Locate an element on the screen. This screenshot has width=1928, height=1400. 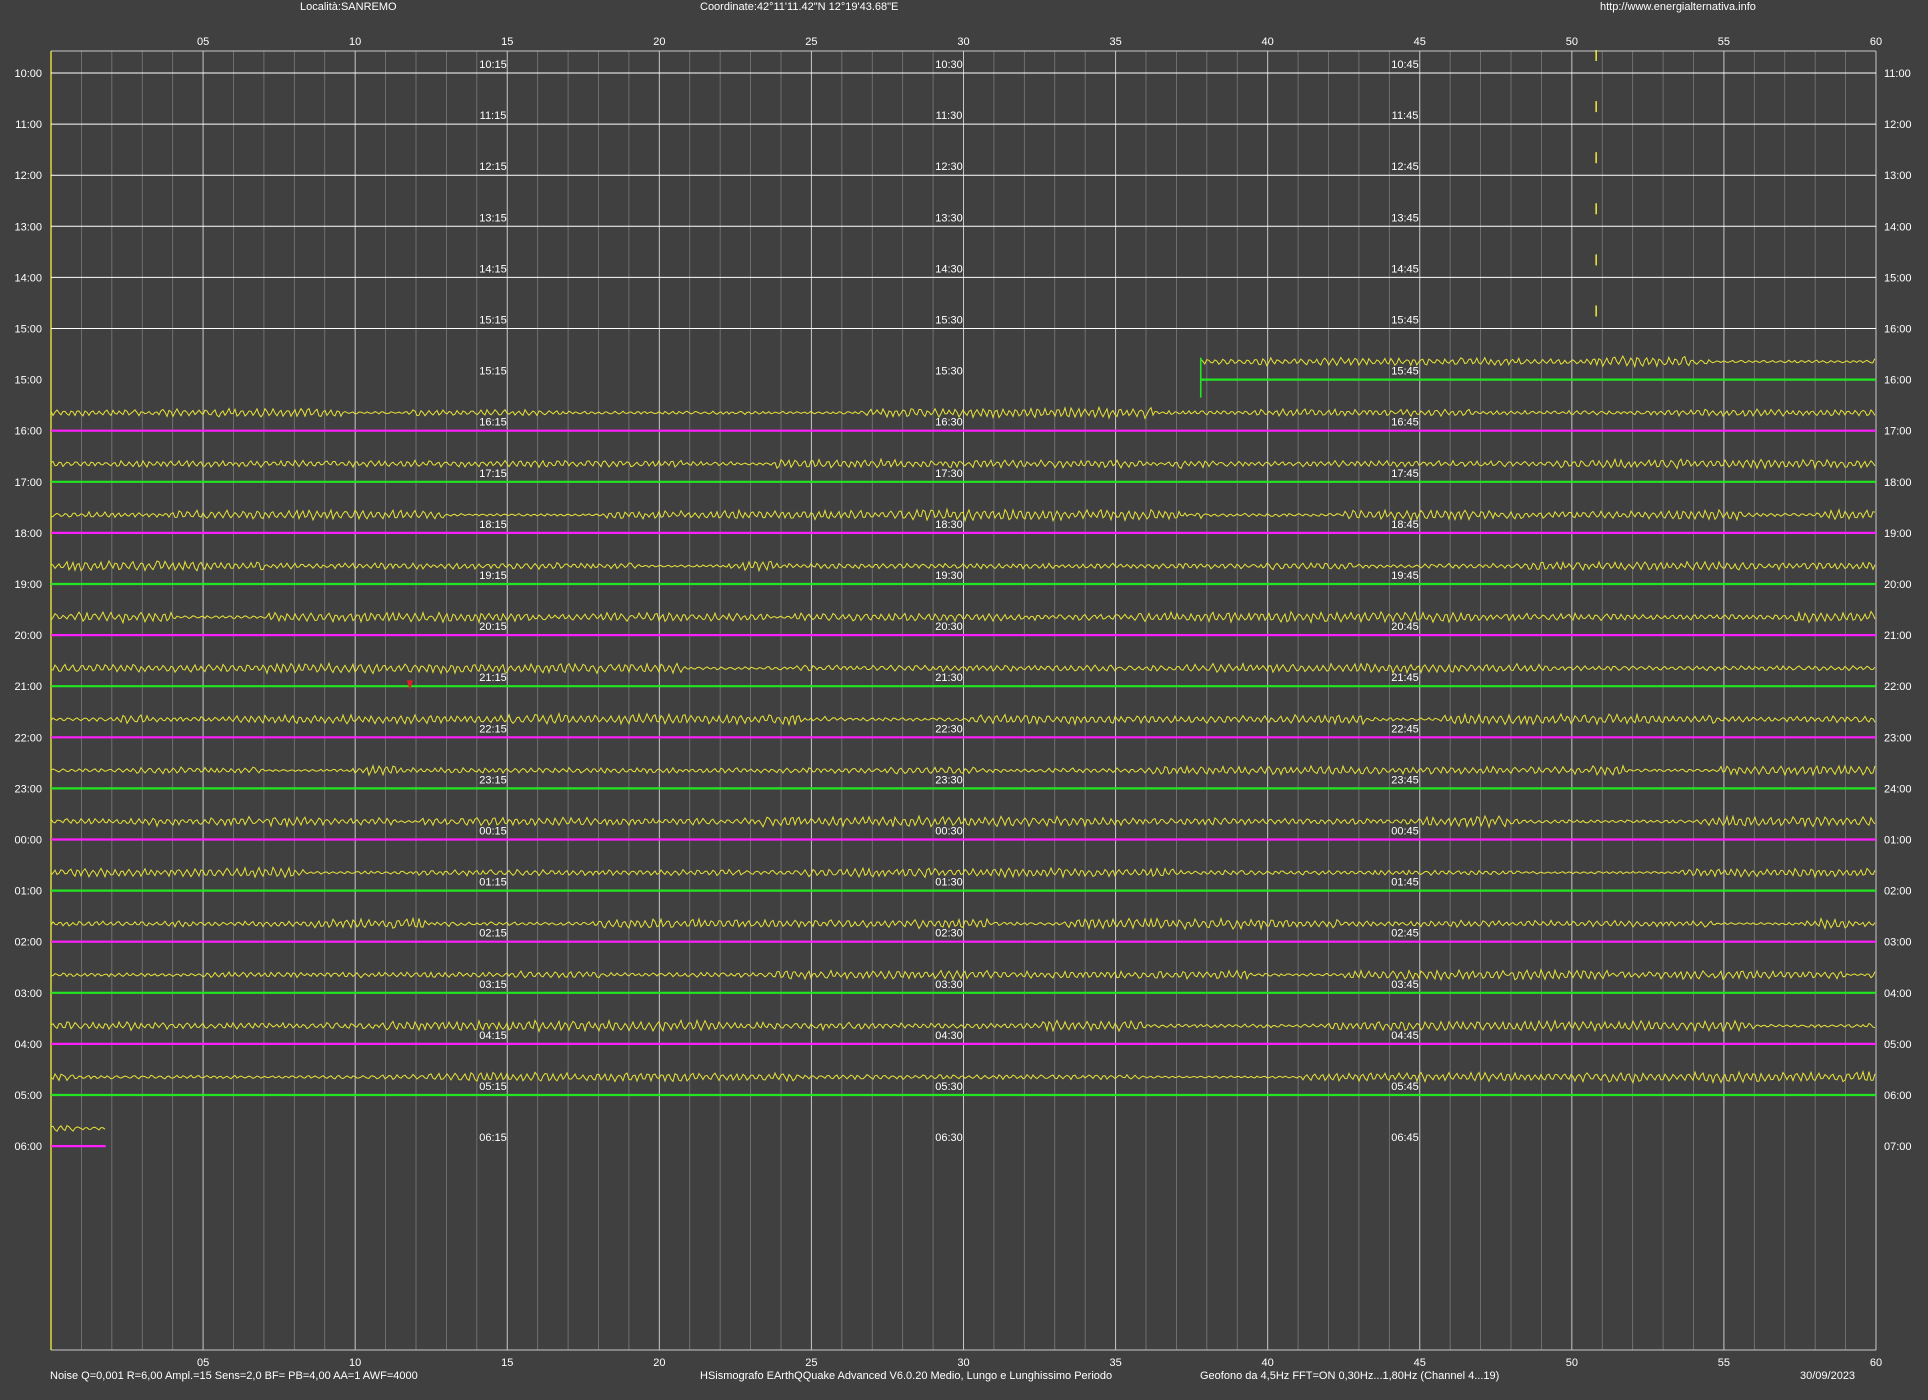
row-time-left: 16:00 is located at coordinates (28, 432).